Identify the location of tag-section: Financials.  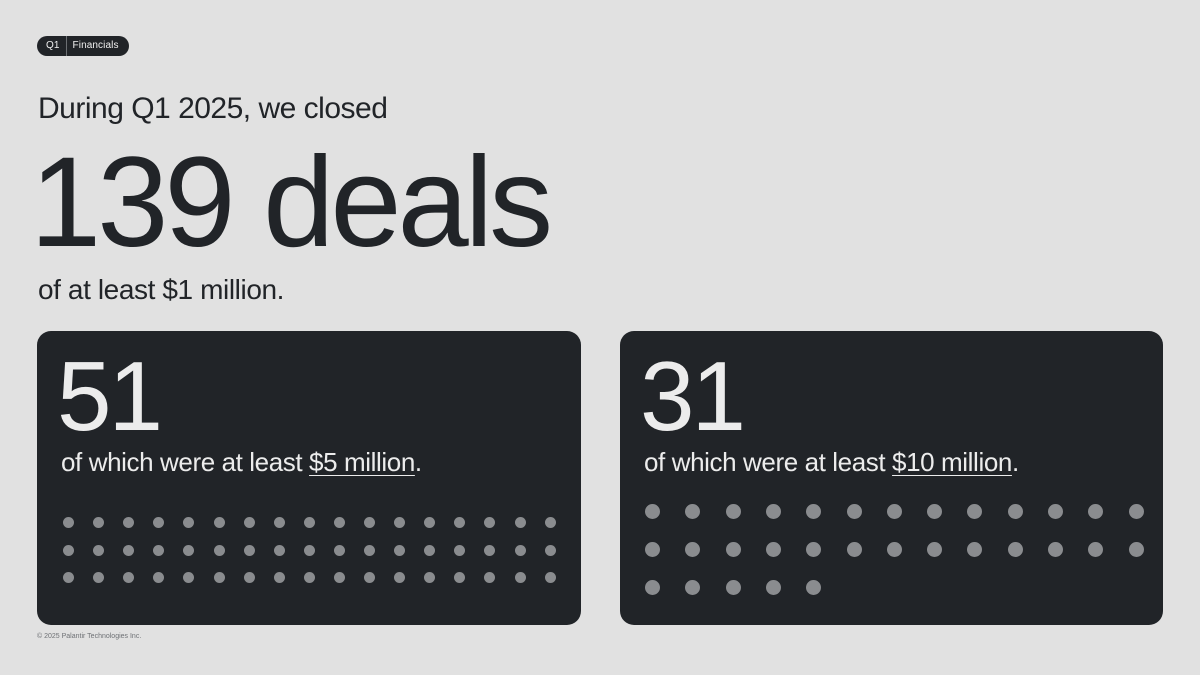
(95, 45).